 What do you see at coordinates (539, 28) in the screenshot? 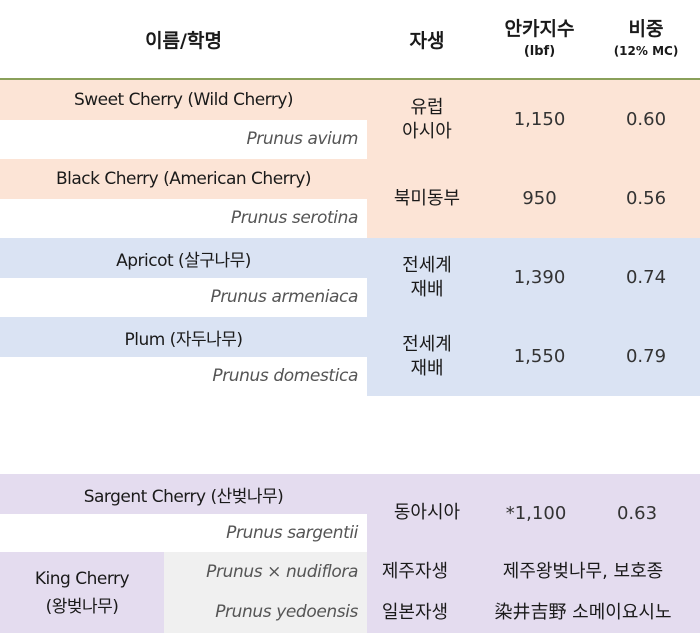
I see `header-hardness: 안카지수` at bounding box center [539, 28].